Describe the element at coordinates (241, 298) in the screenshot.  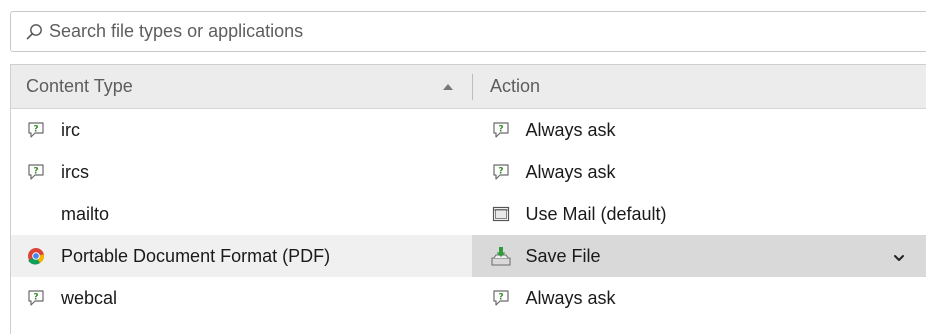
I see `content-type-cell: ? webcal` at that location.